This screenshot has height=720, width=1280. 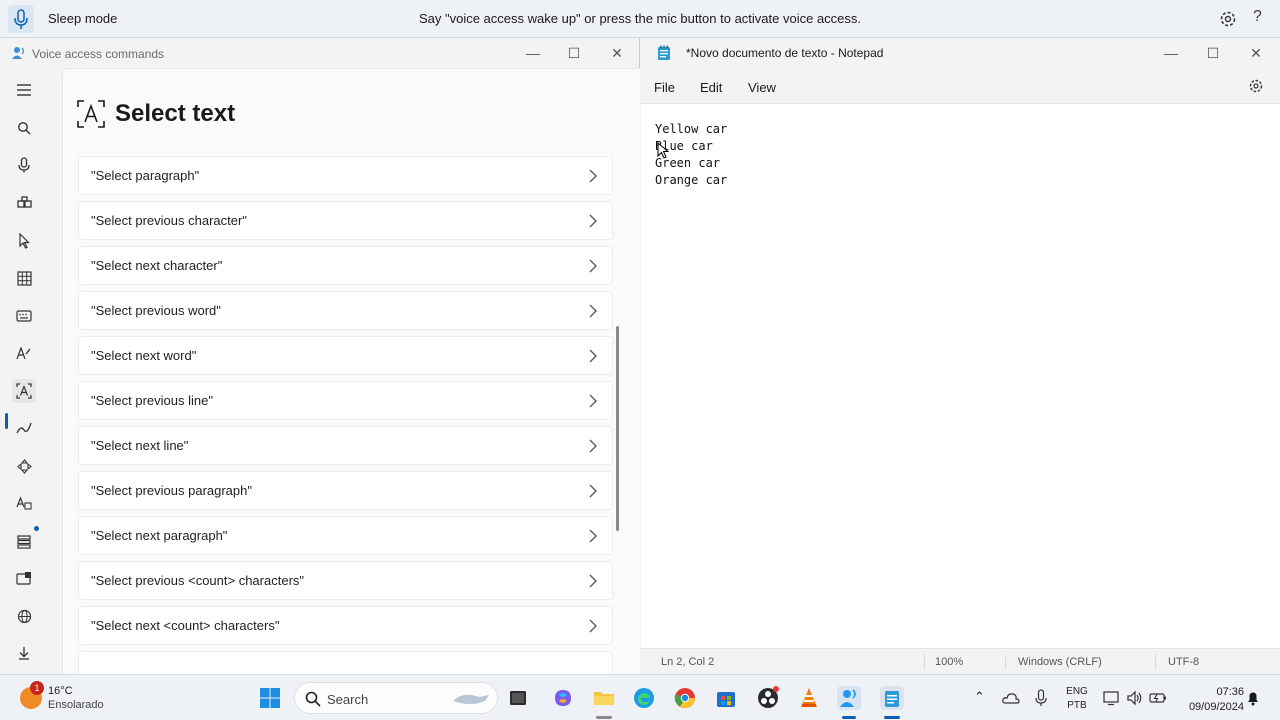 What do you see at coordinates (471, 699) in the screenshot?
I see `search-highlight-icon` at bounding box center [471, 699].